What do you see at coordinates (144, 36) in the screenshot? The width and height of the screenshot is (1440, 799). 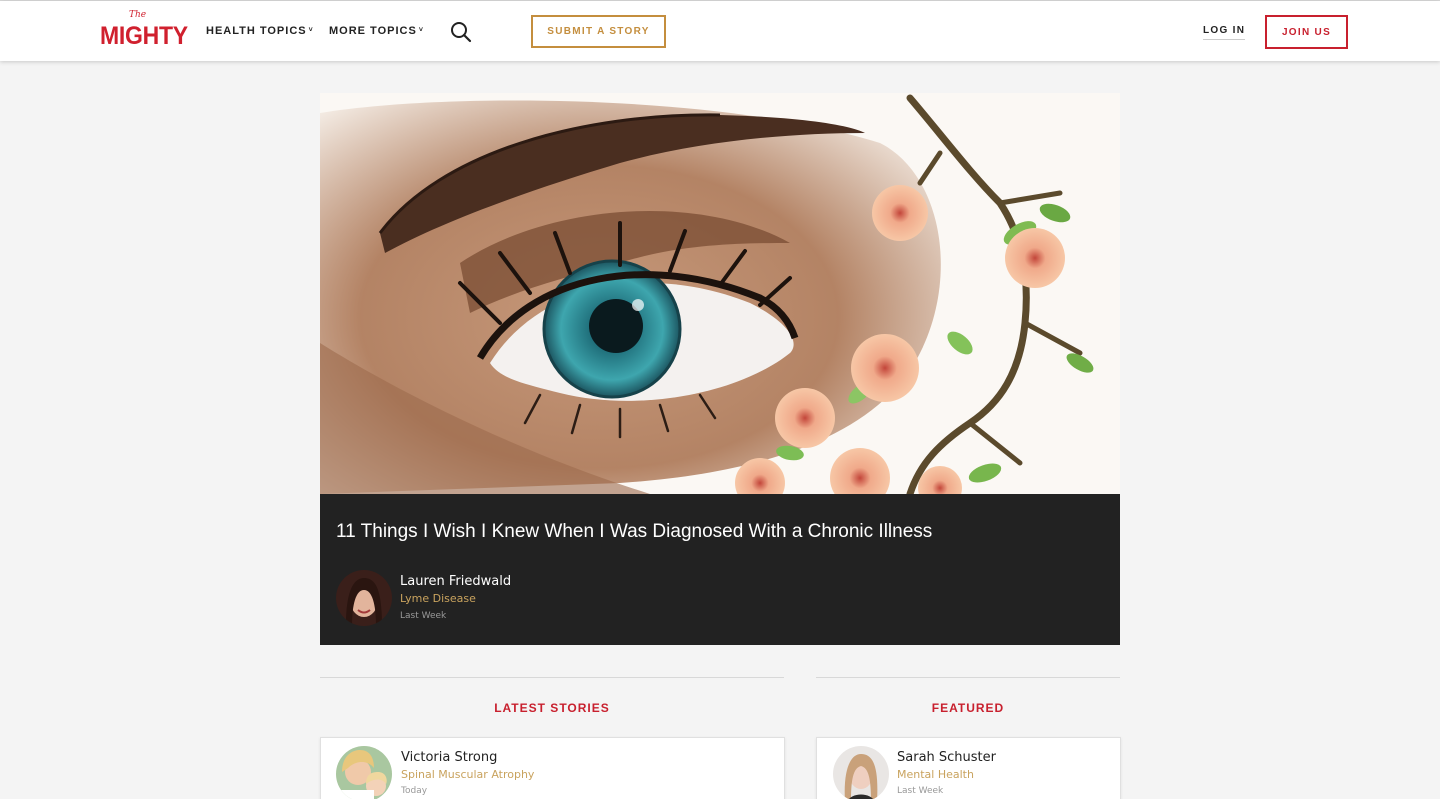 I see `logo-main-text: MIGHTY` at bounding box center [144, 36].